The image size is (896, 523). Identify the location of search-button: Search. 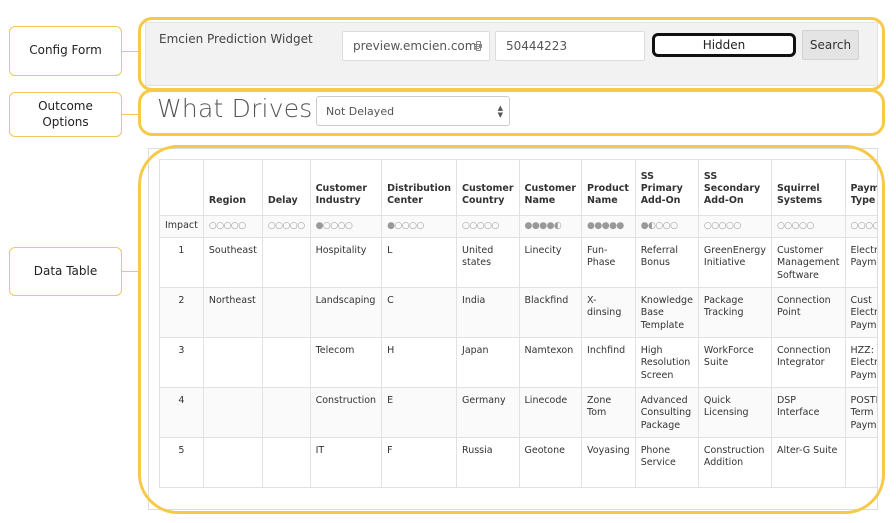
(830, 45).